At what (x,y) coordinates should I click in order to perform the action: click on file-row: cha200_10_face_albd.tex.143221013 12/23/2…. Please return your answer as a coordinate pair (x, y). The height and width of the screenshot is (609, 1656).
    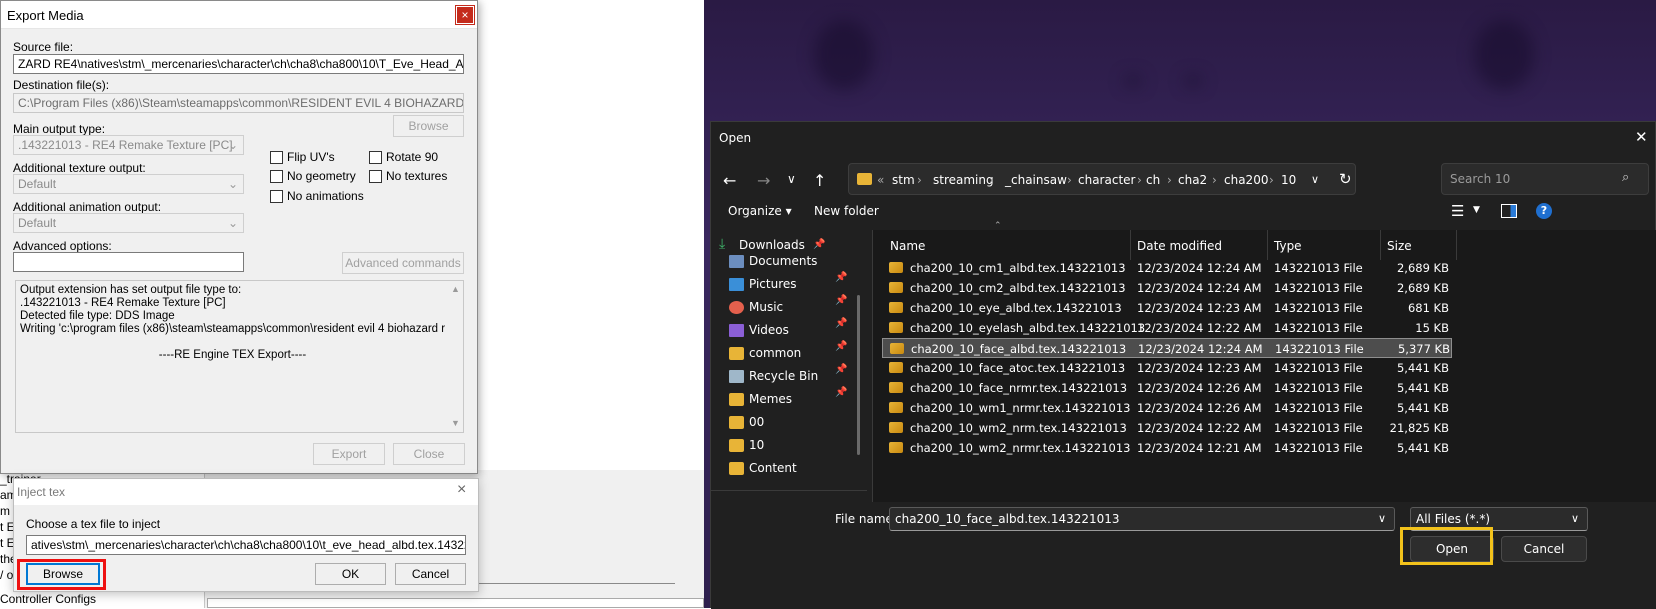
    Looking at the image, I should click on (1167, 348).